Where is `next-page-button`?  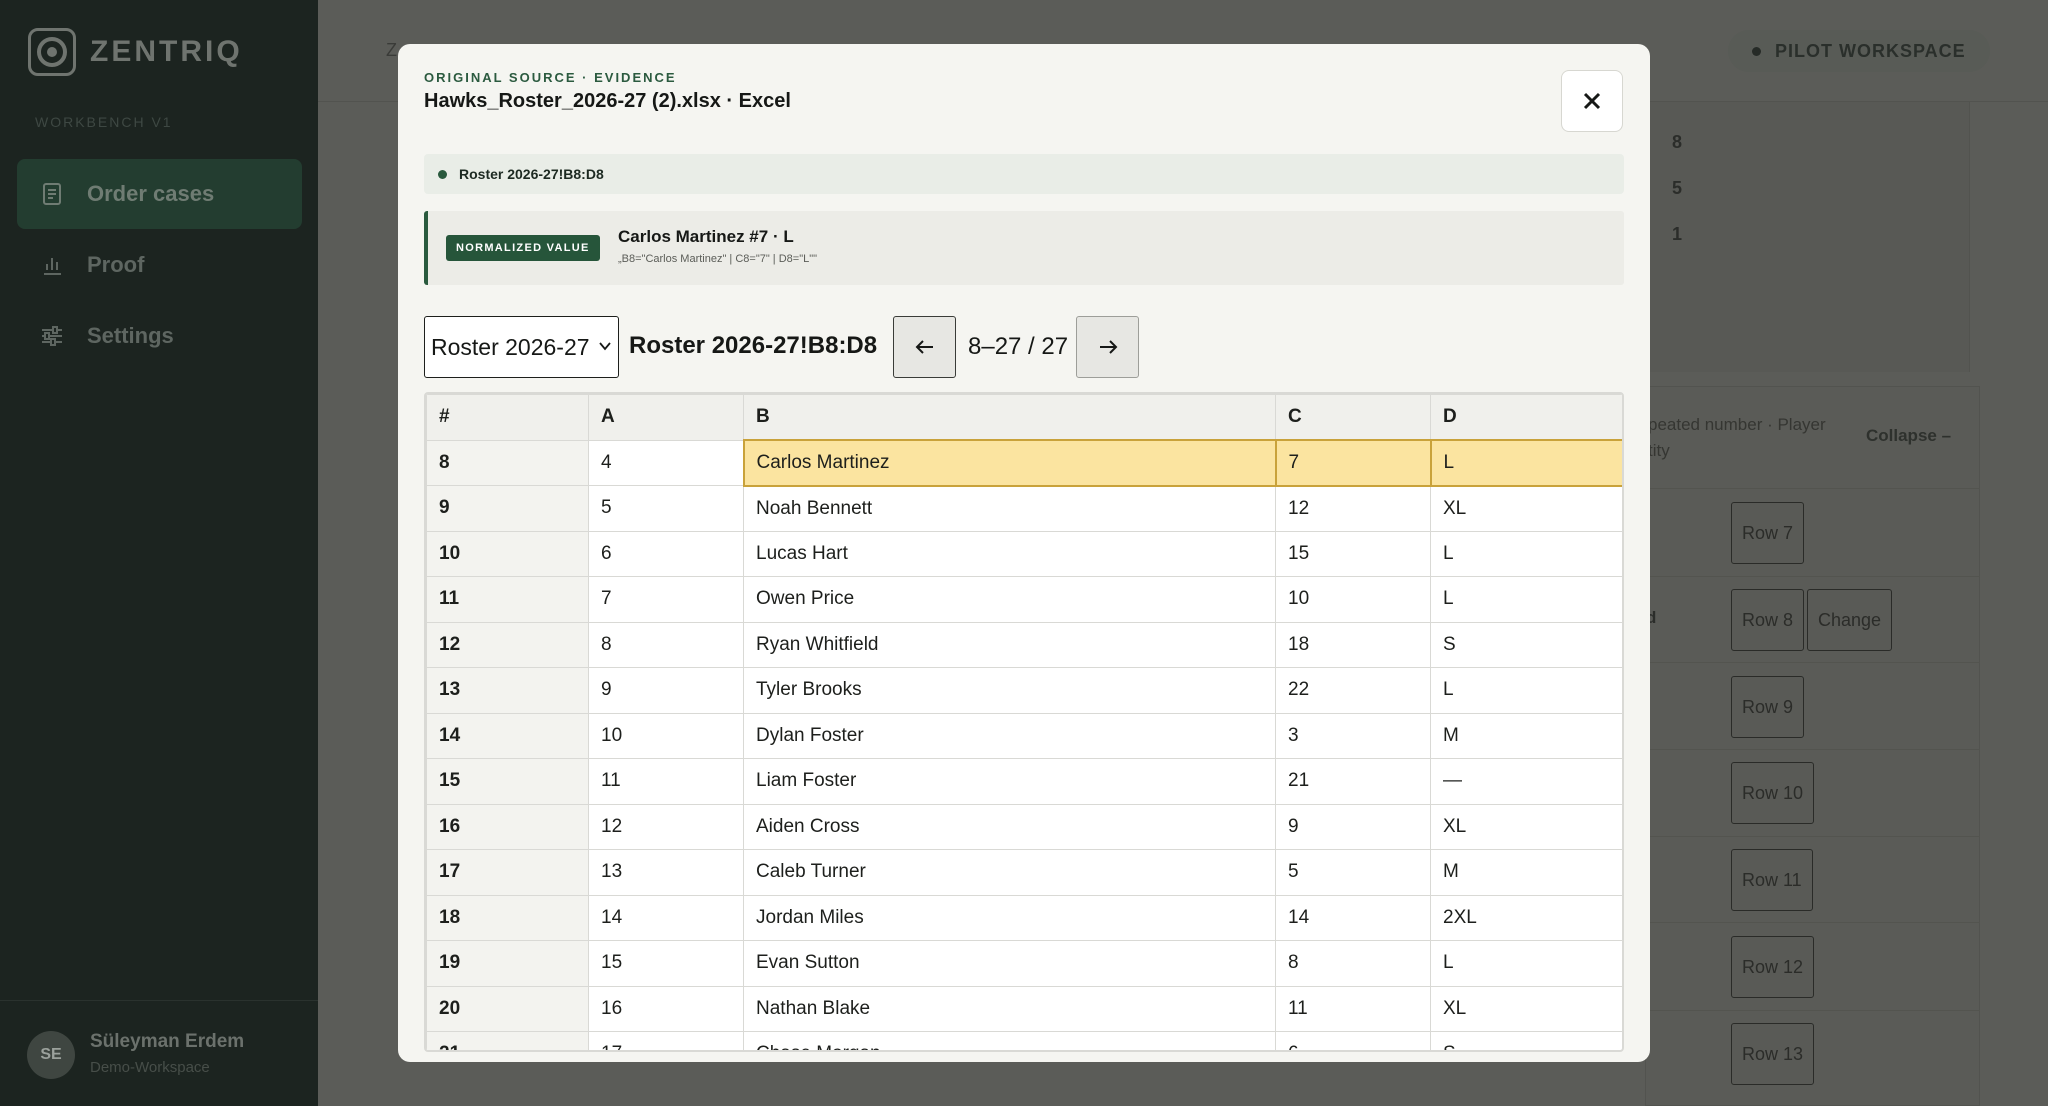 next-page-button is located at coordinates (1107, 347).